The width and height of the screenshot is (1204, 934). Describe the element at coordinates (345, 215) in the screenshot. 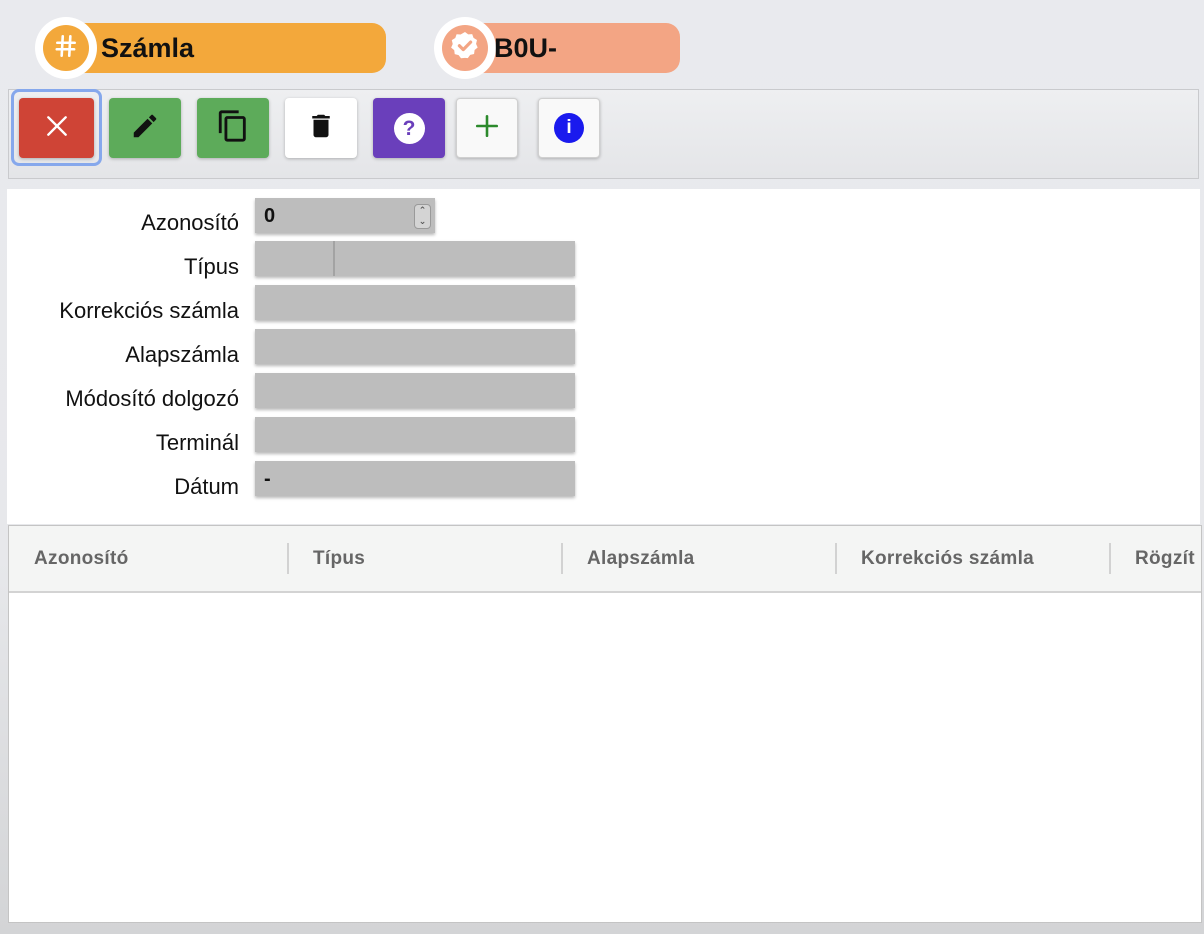

I see `azonosito-field: 0 ⌃ ⌄` at that location.